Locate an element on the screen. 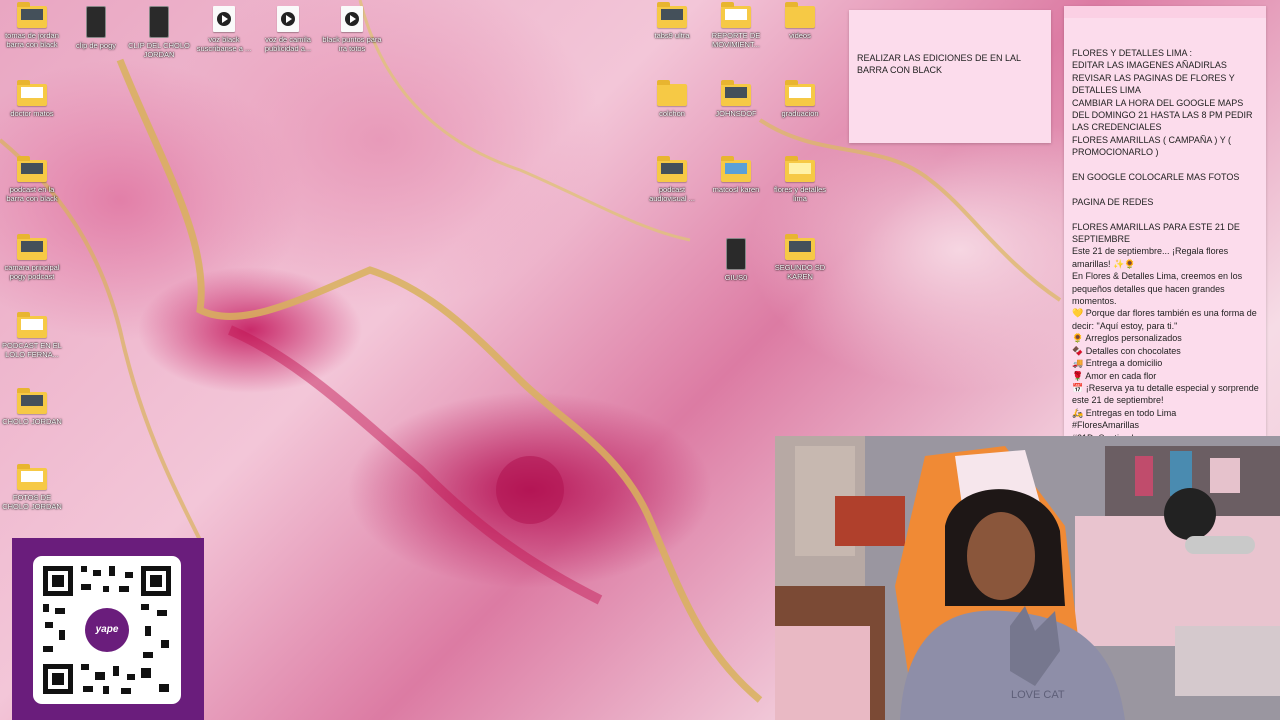 This screenshot has width=1280, height=720. sticky-note-line: #FloresAmarillas is located at coordinates (1166, 425).